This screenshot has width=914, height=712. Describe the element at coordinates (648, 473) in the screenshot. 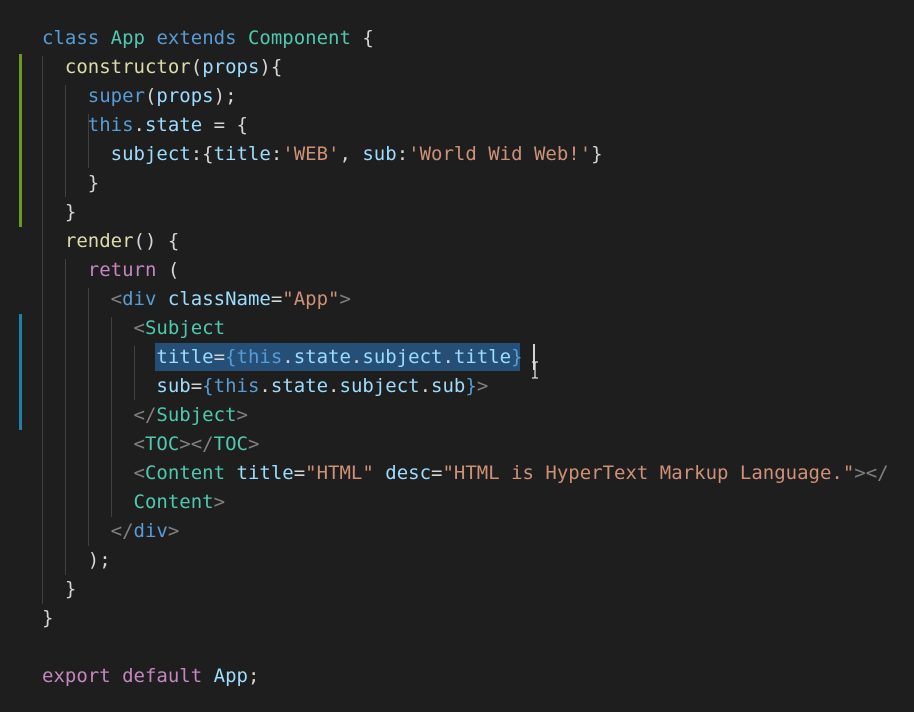

I see `code-token: "HTML is HyperText Markup Language."` at that location.